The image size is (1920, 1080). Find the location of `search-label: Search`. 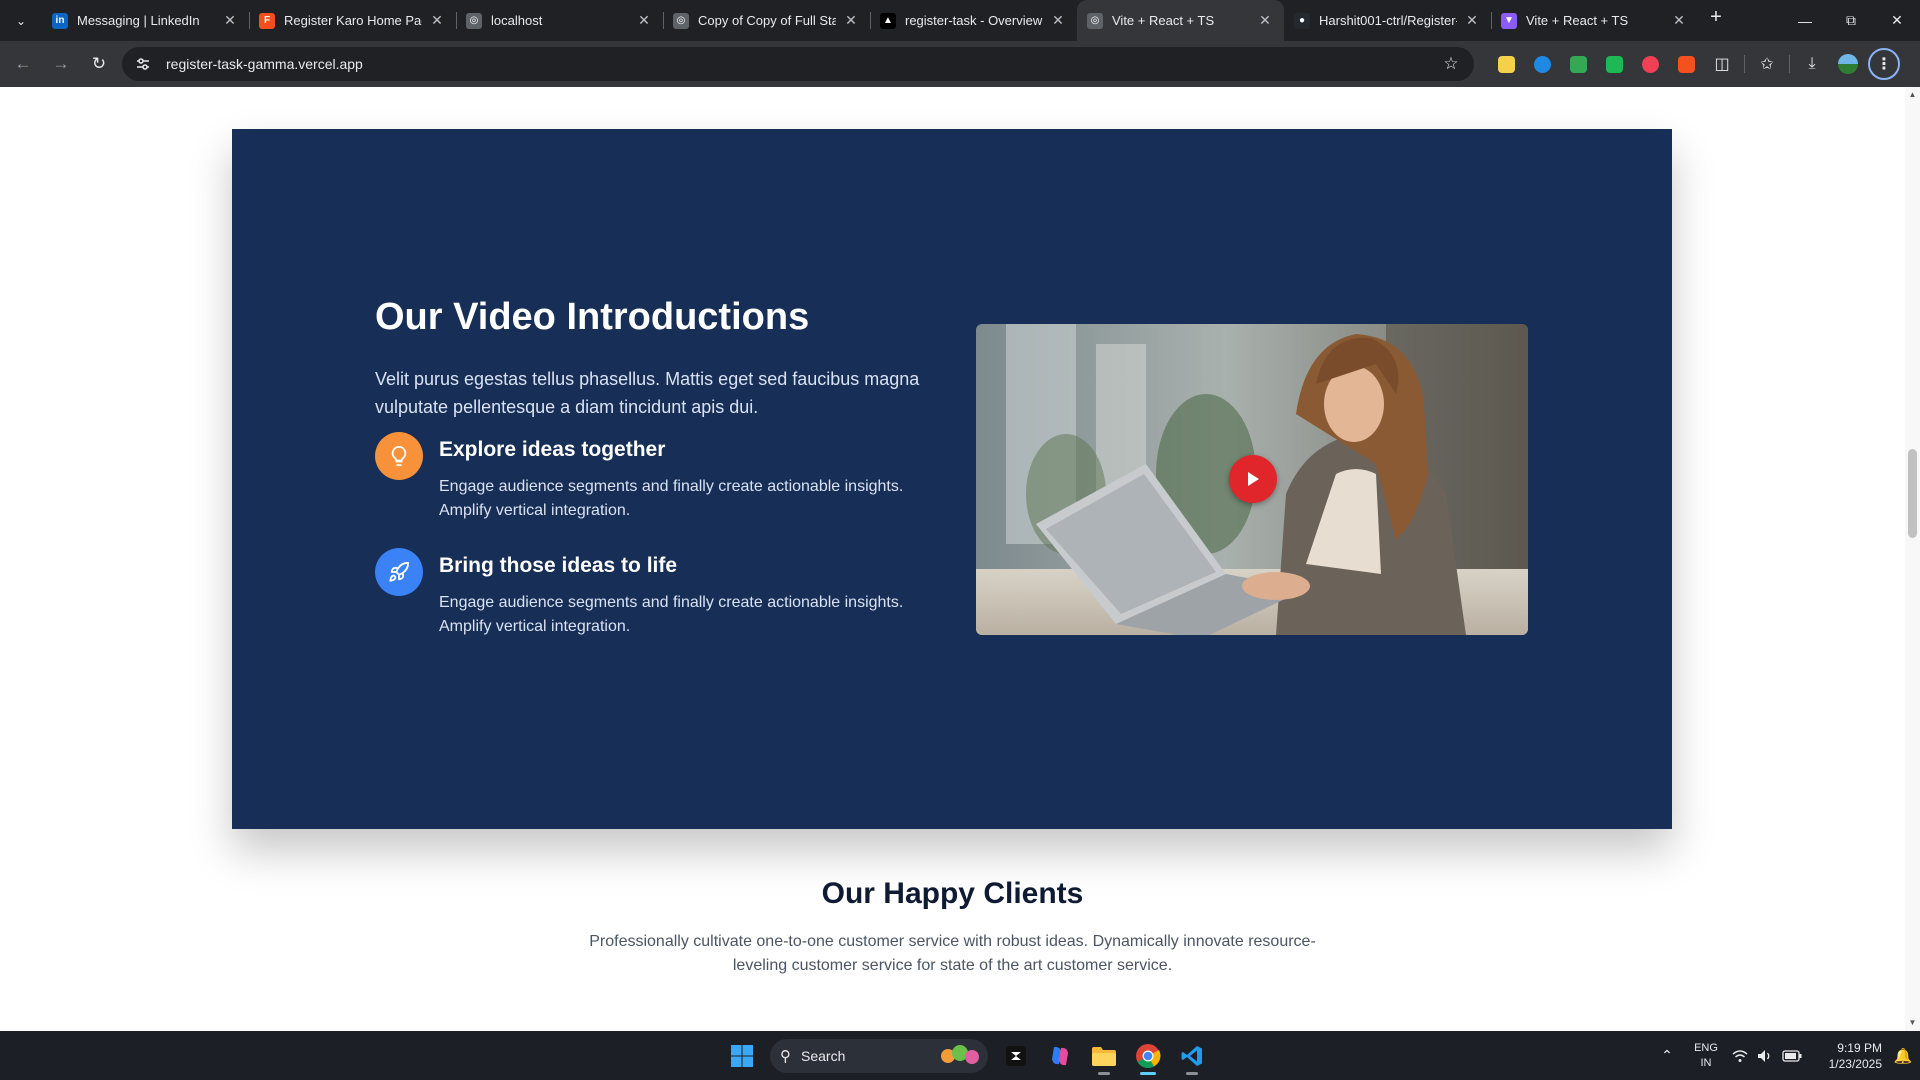

search-label: Search is located at coordinates (823, 1055).